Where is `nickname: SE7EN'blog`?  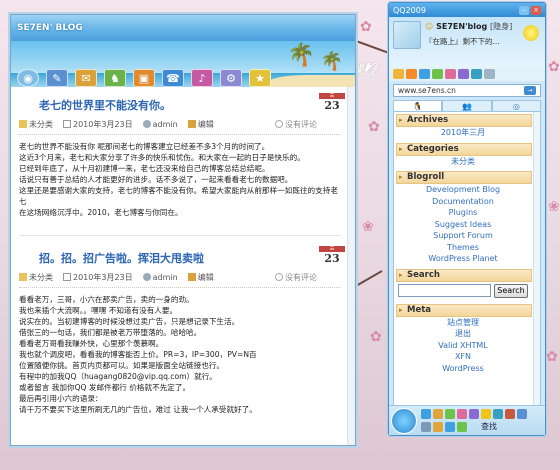 nickname: SE7EN'blog is located at coordinates (462, 26).